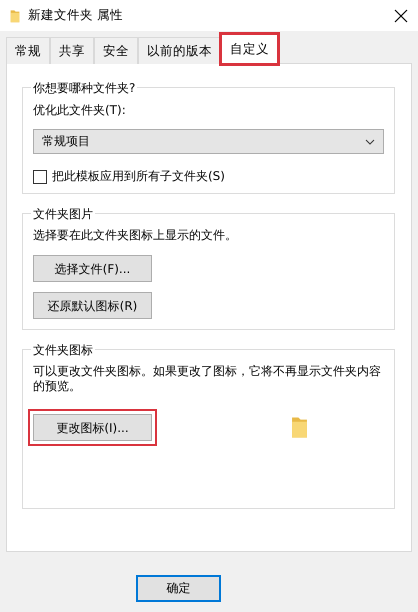  I want to click on group-title: 文件夹图片, so click(63, 214).